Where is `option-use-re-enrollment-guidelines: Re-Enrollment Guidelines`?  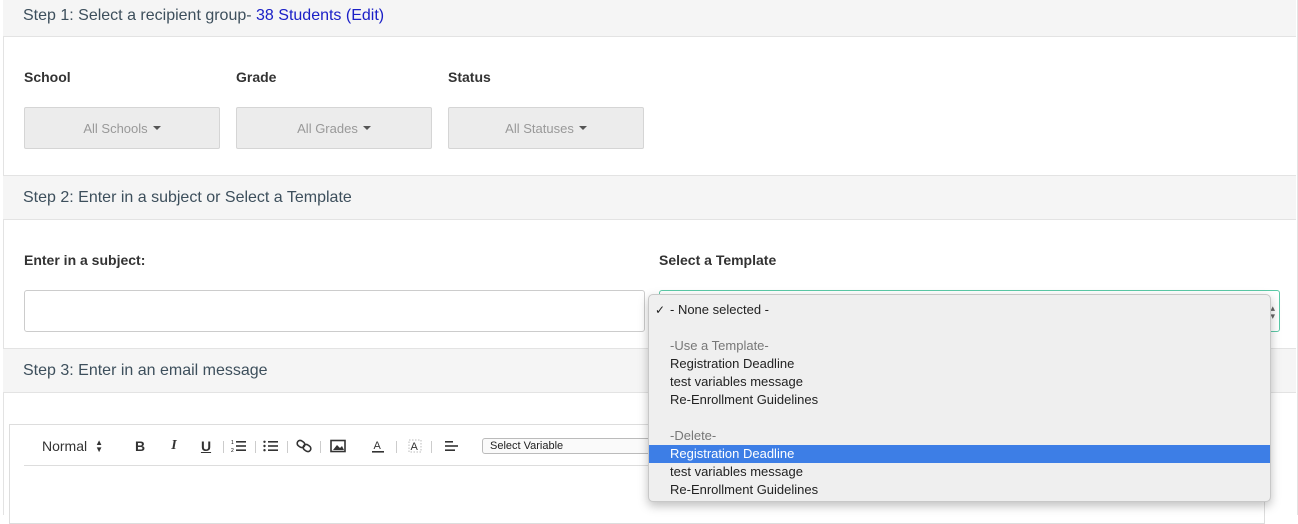
option-use-re-enrollment-guidelines: Re-Enrollment Guidelines is located at coordinates (959, 400).